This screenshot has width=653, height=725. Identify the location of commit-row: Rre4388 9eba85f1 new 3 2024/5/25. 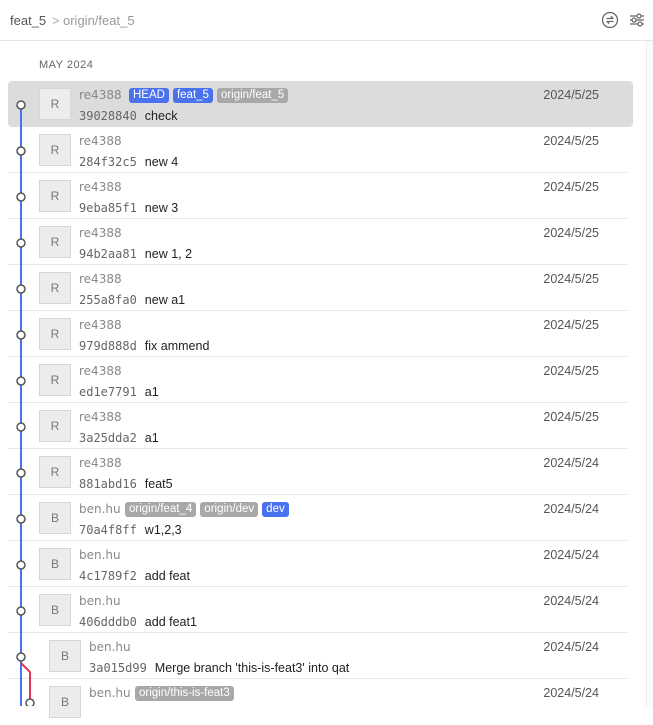
(317, 196).